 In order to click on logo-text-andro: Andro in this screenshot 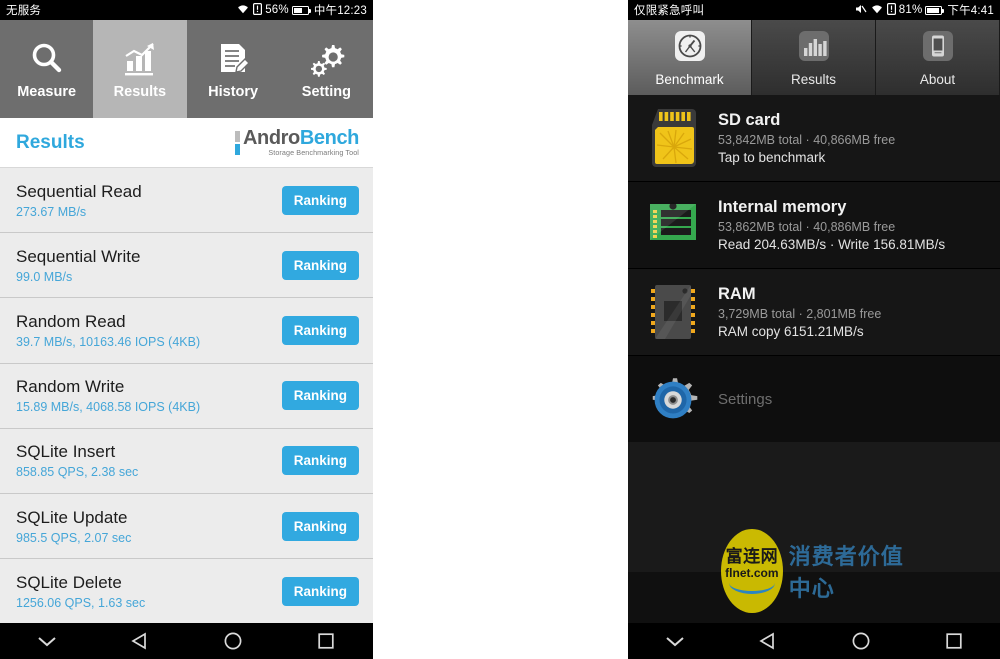, I will do `click(271, 138)`.